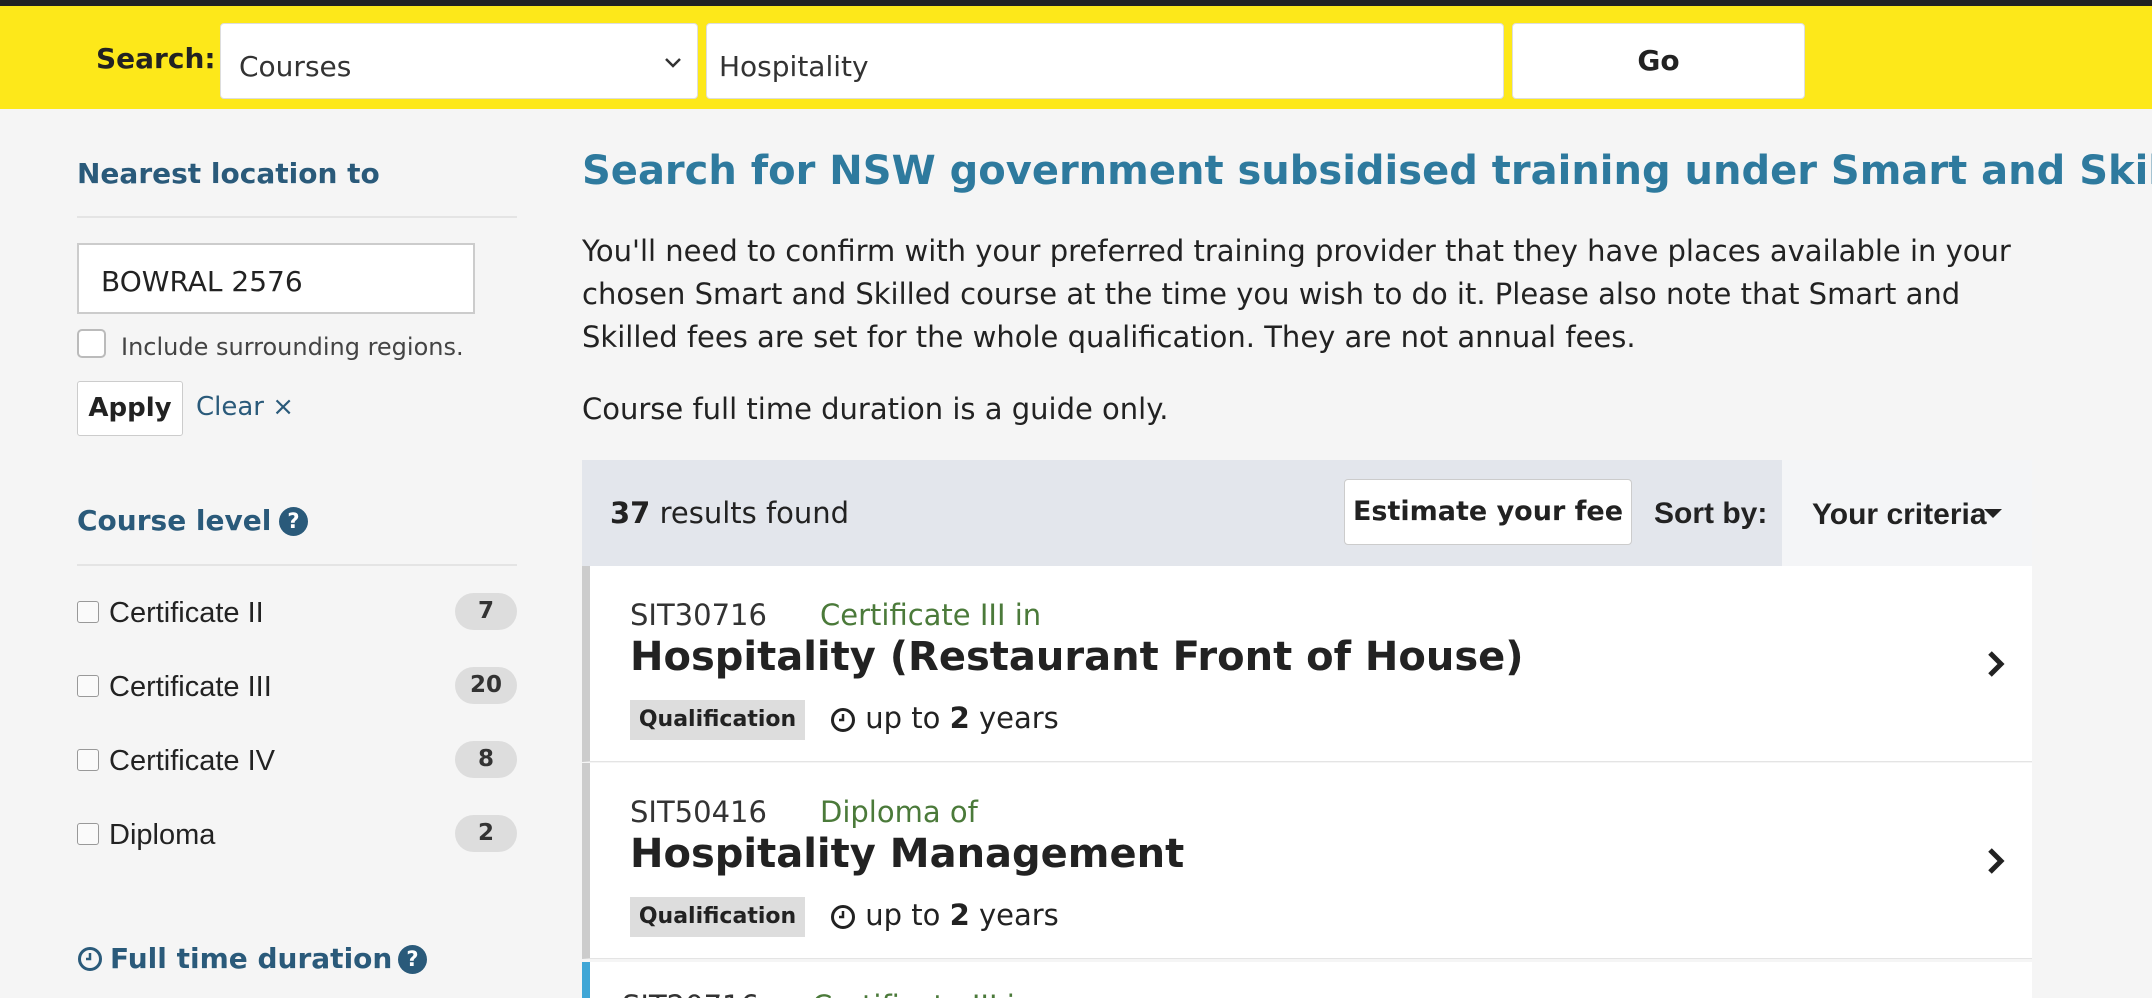  What do you see at coordinates (899, 812) in the screenshot?
I see `course-type: Diploma of` at bounding box center [899, 812].